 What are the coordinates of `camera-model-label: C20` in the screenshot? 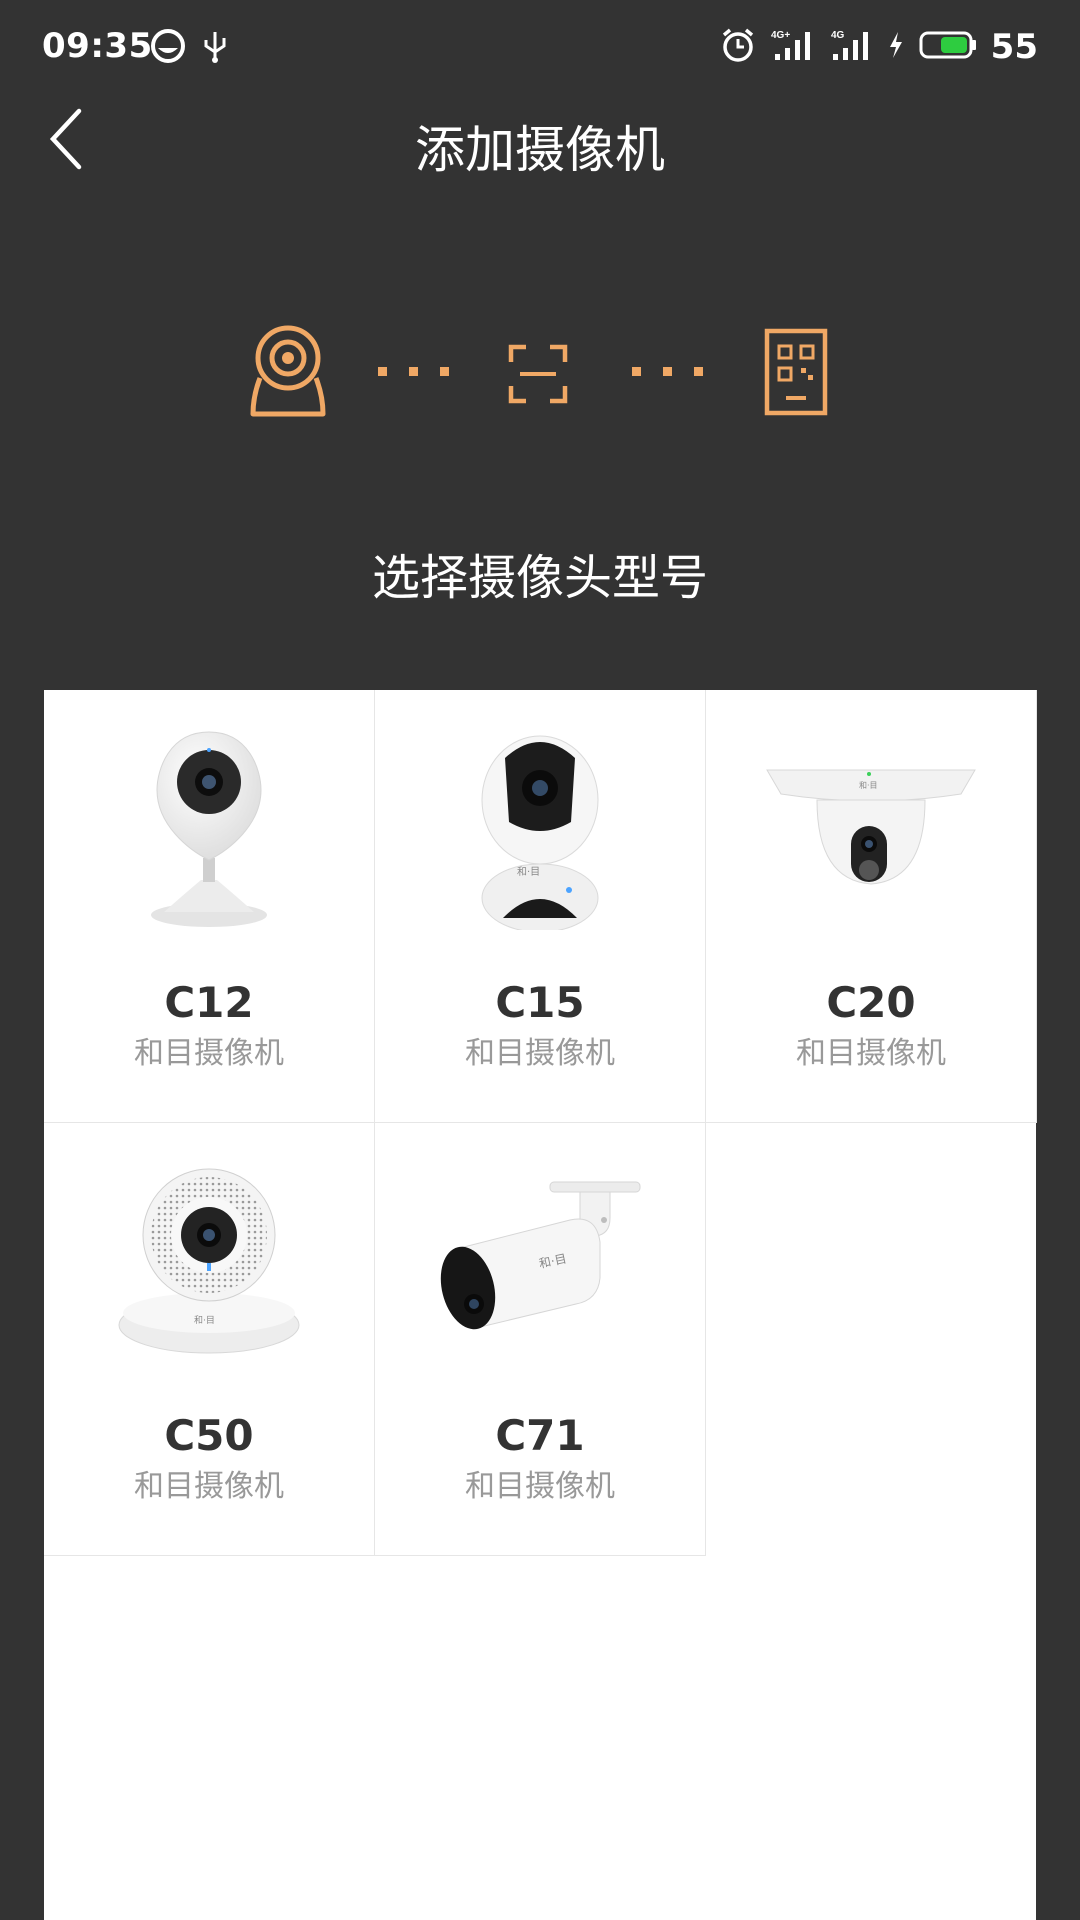 It's located at (871, 1002).